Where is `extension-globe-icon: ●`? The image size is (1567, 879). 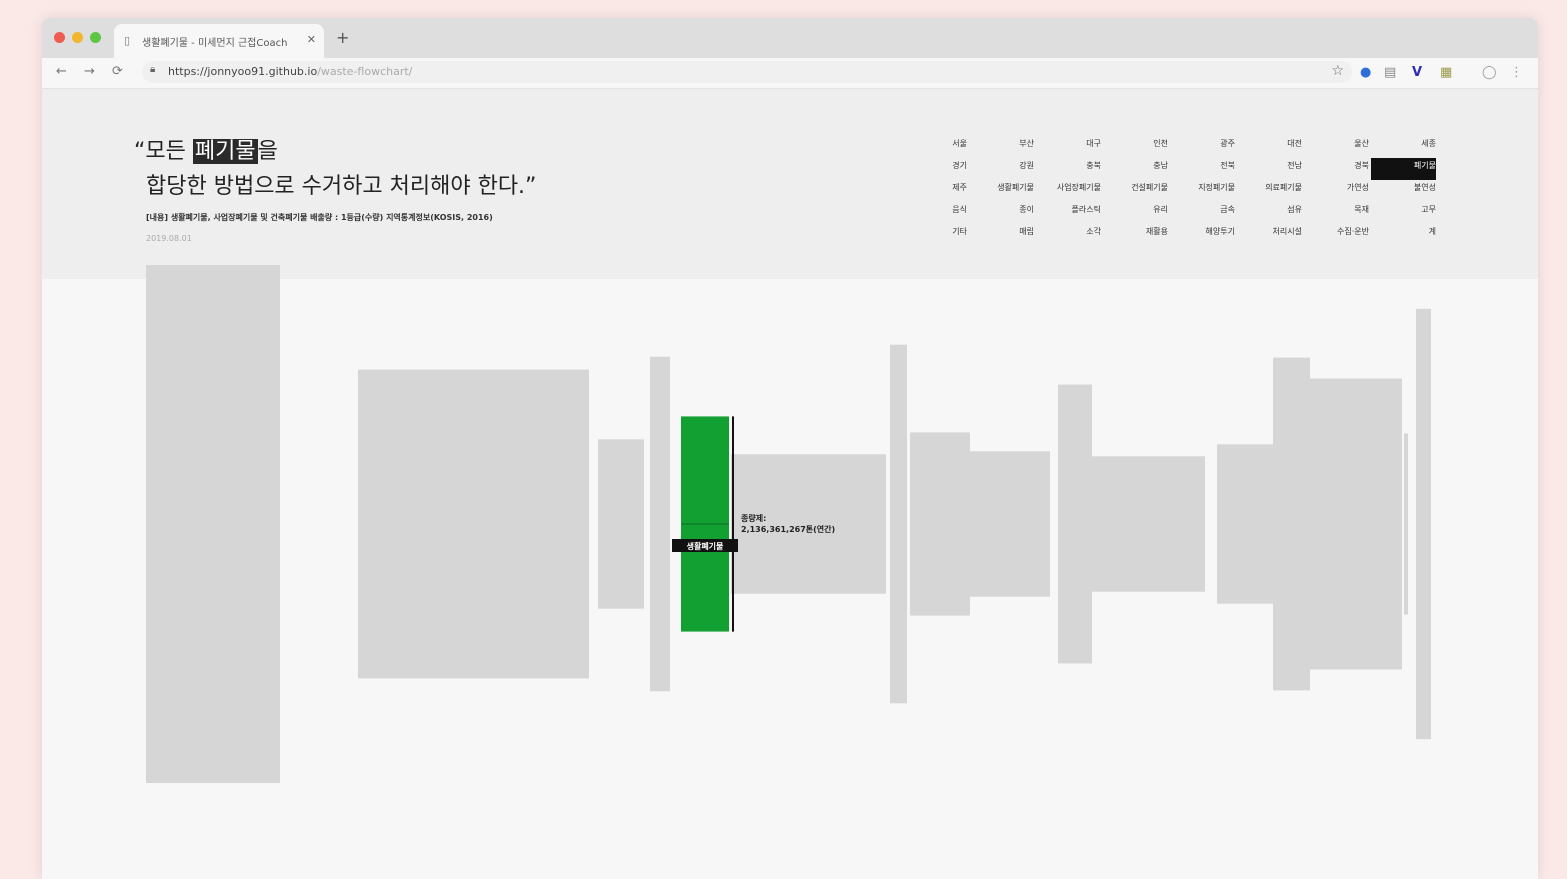
extension-globe-icon: ● is located at coordinates (1365, 72).